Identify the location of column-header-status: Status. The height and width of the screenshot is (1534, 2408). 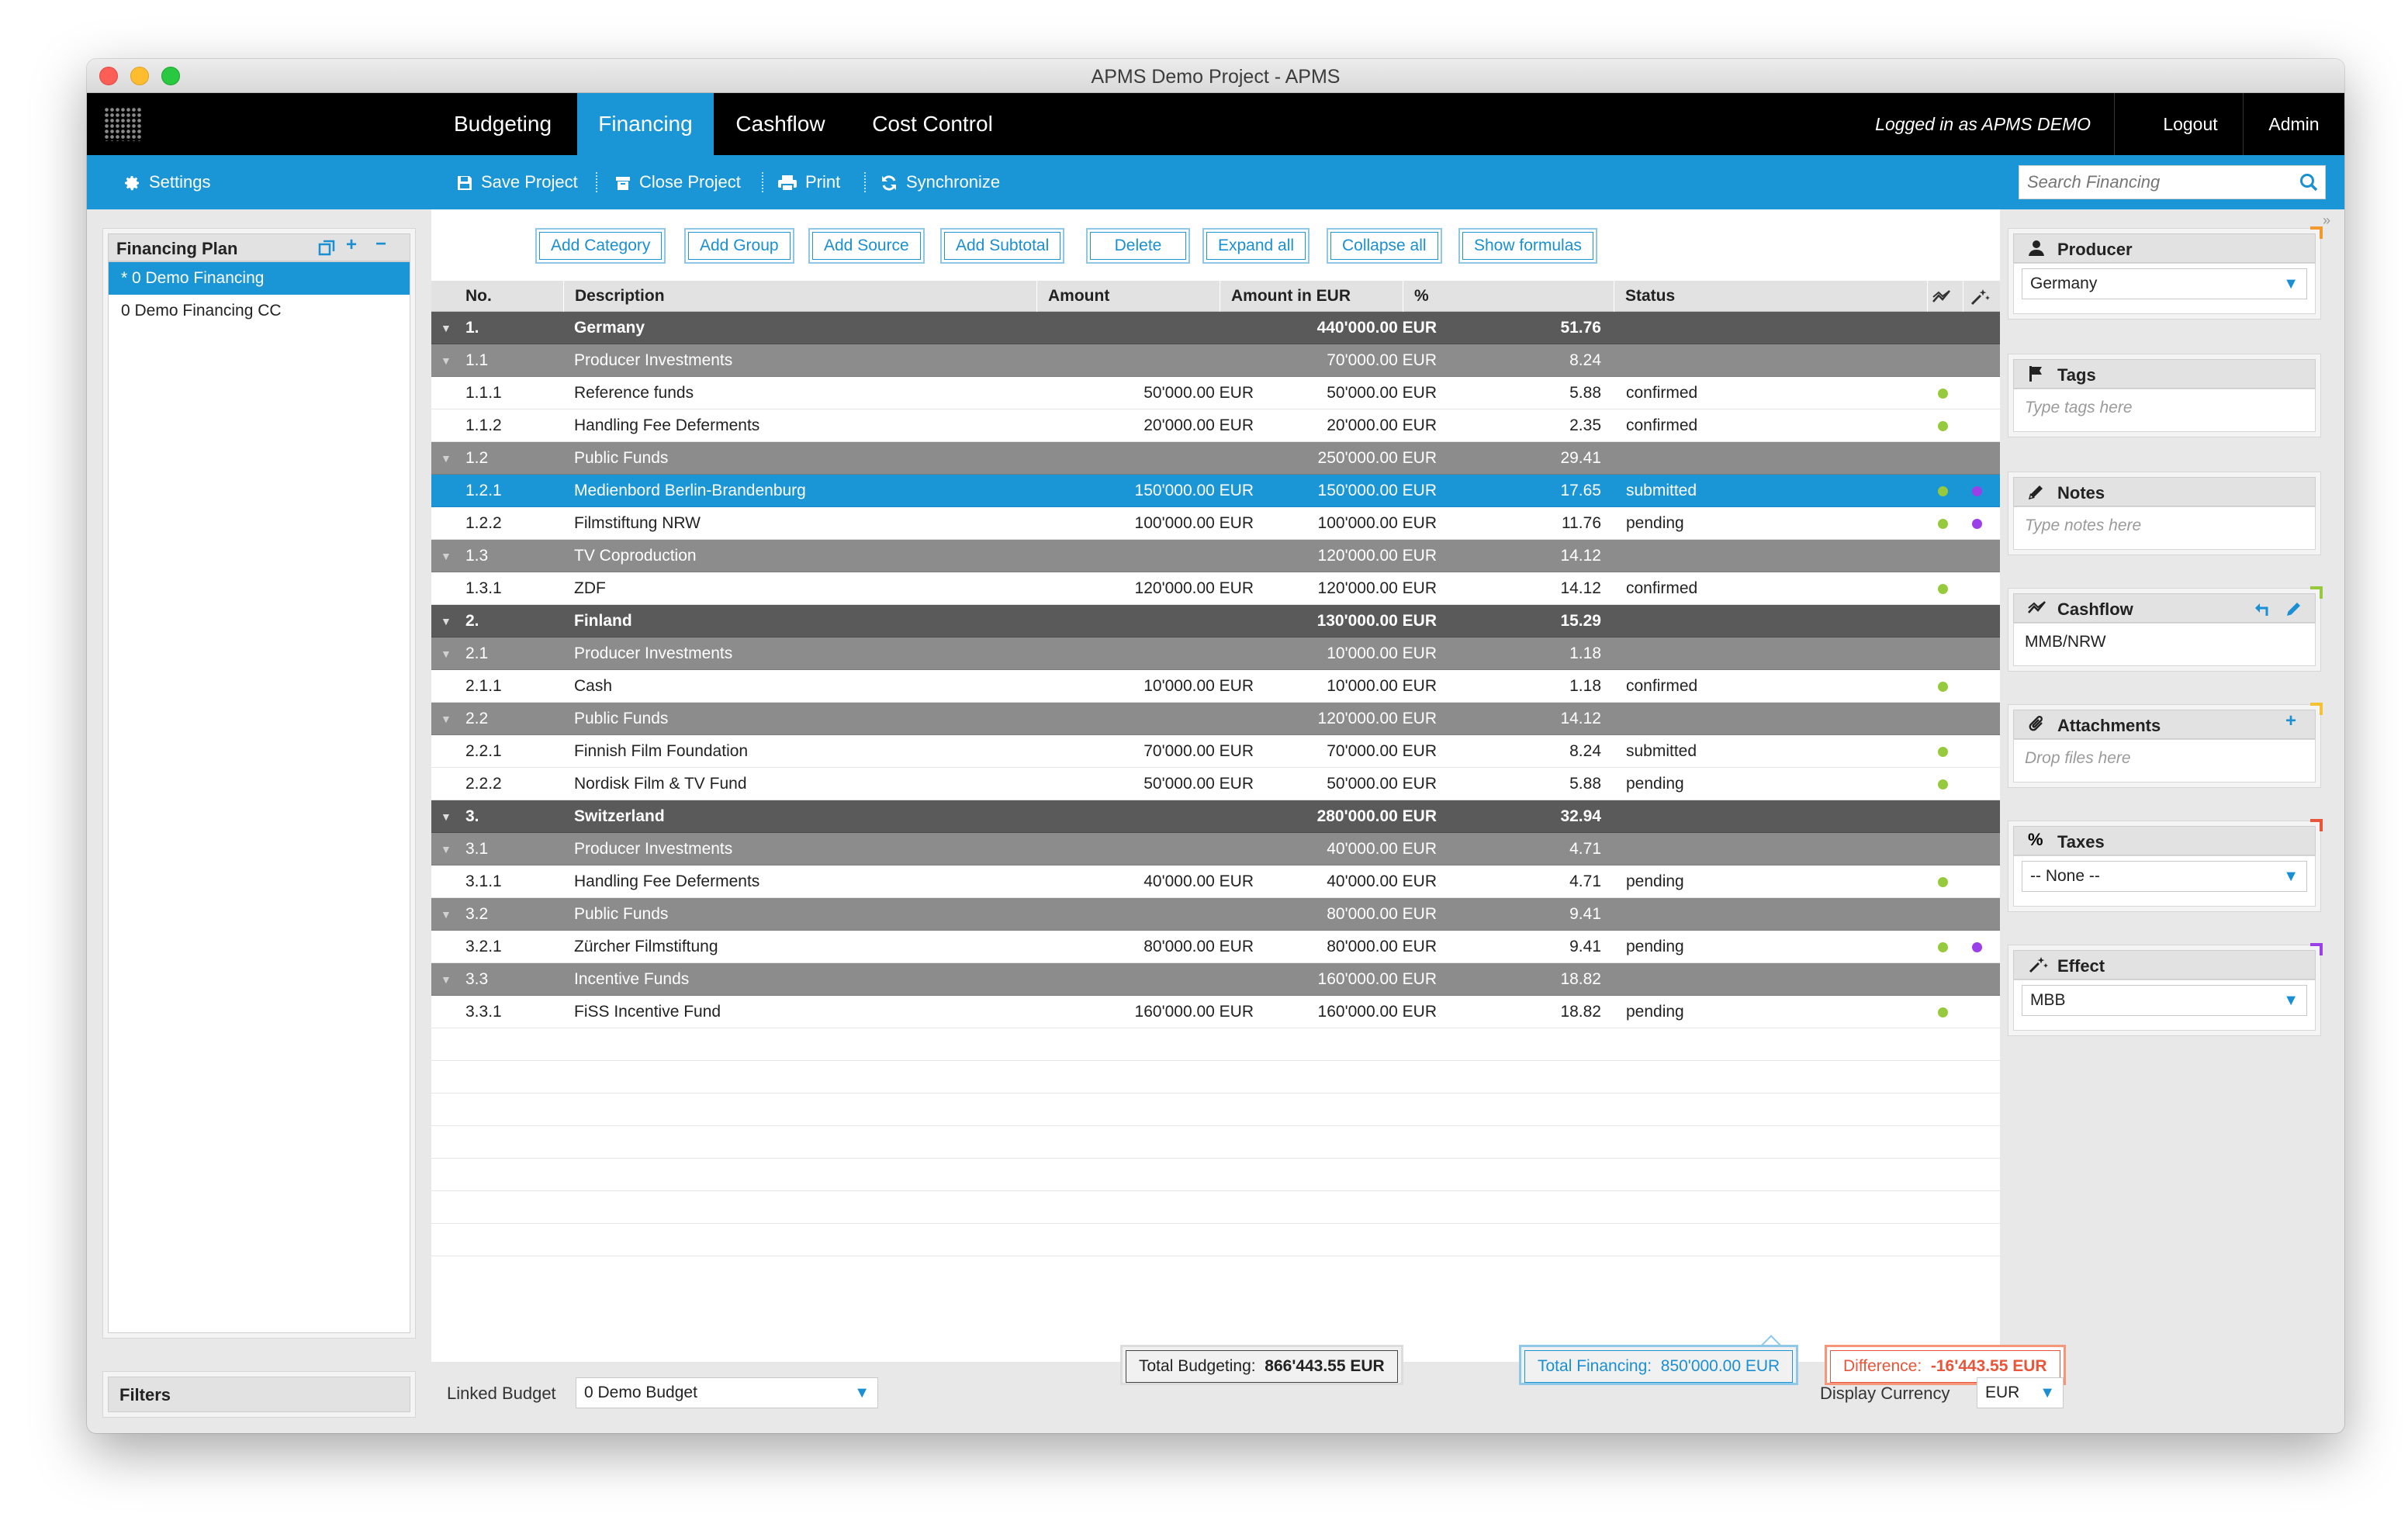
(1770, 296).